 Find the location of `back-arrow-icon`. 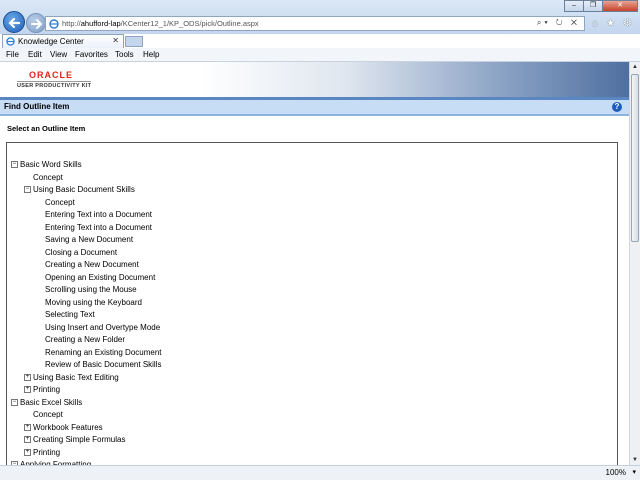

back-arrow-icon is located at coordinates (14, 23).